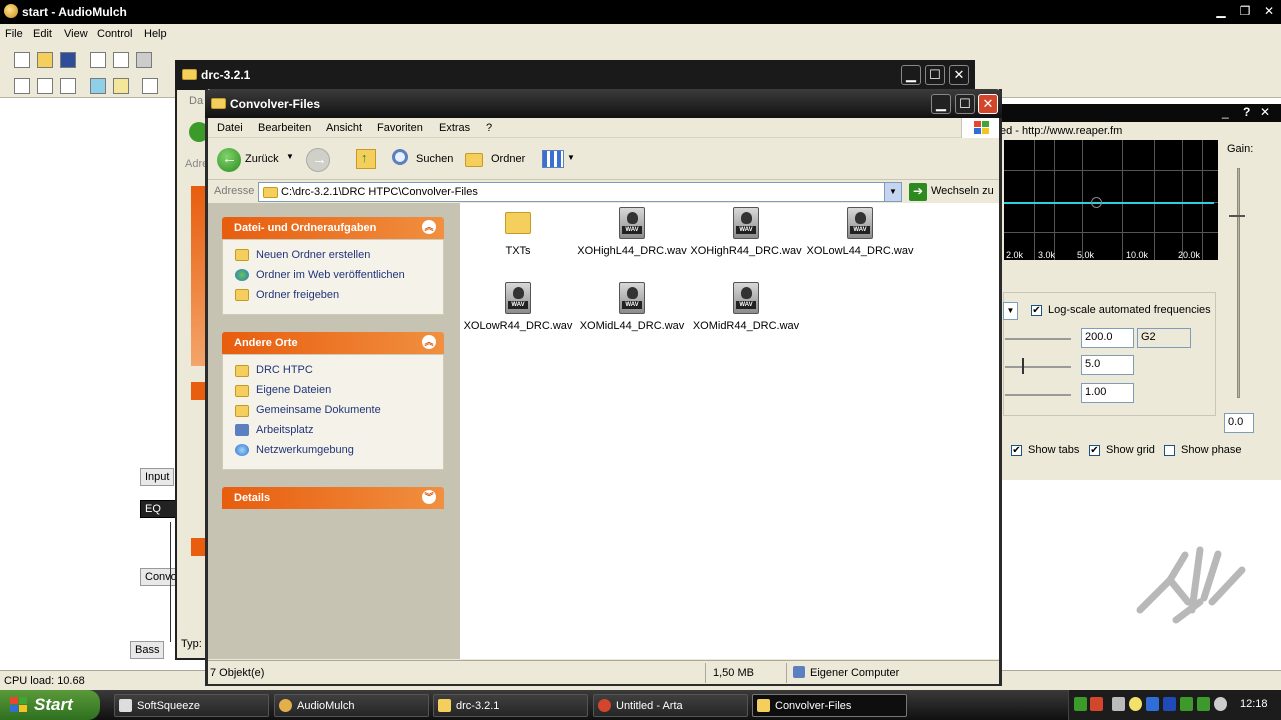  I want to click on menu-ansicht: Ansicht, so click(344, 128).